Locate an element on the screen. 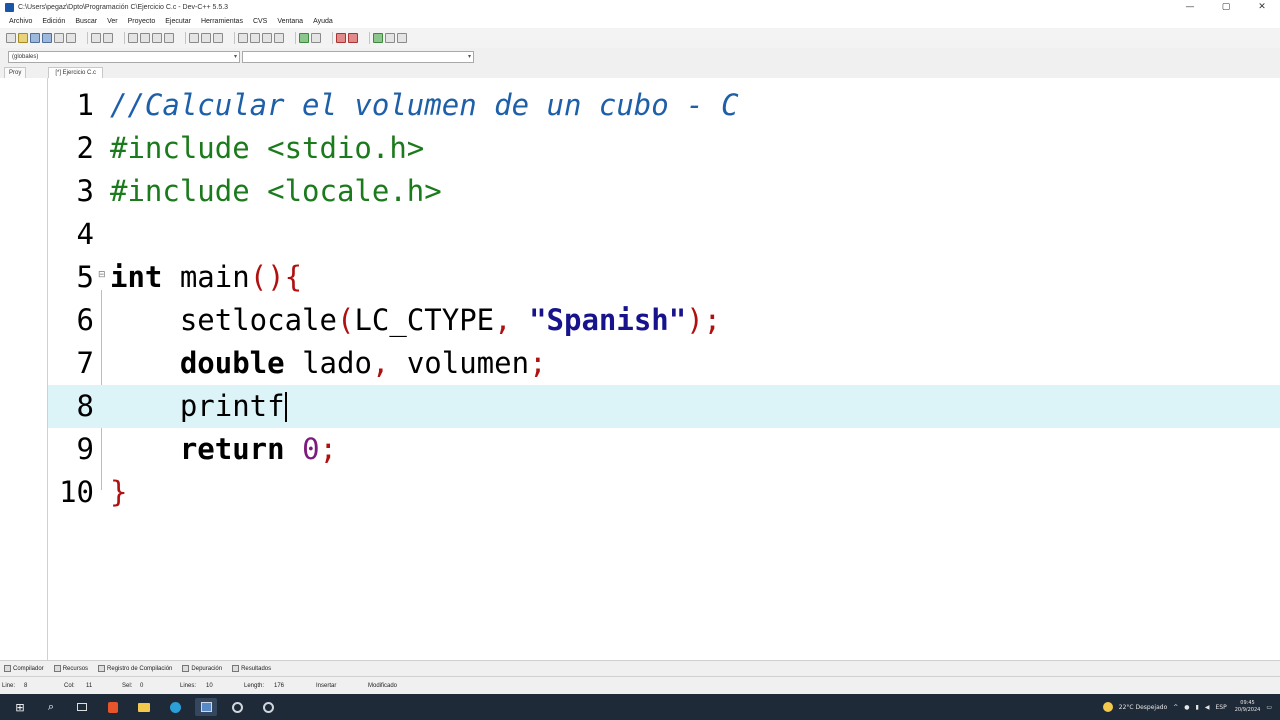 The width and height of the screenshot is (1280, 720). menu-cvs: CVS is located at coordinates (260, 21).